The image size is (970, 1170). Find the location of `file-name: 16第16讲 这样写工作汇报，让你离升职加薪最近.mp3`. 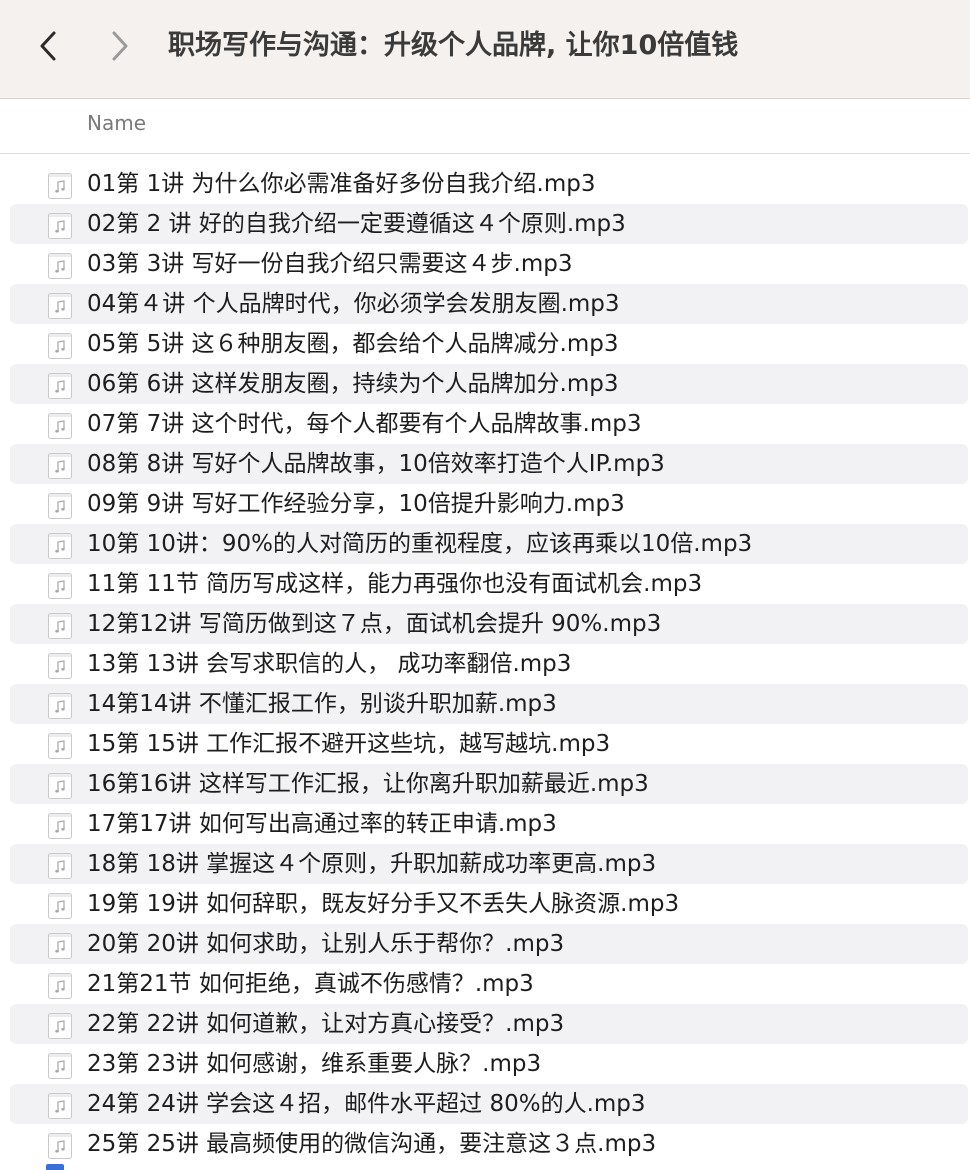

file-name: 16第16讲 这样写工作汇报，让你离升职加薪最近.mp3 is located at coordinates (368, 784).